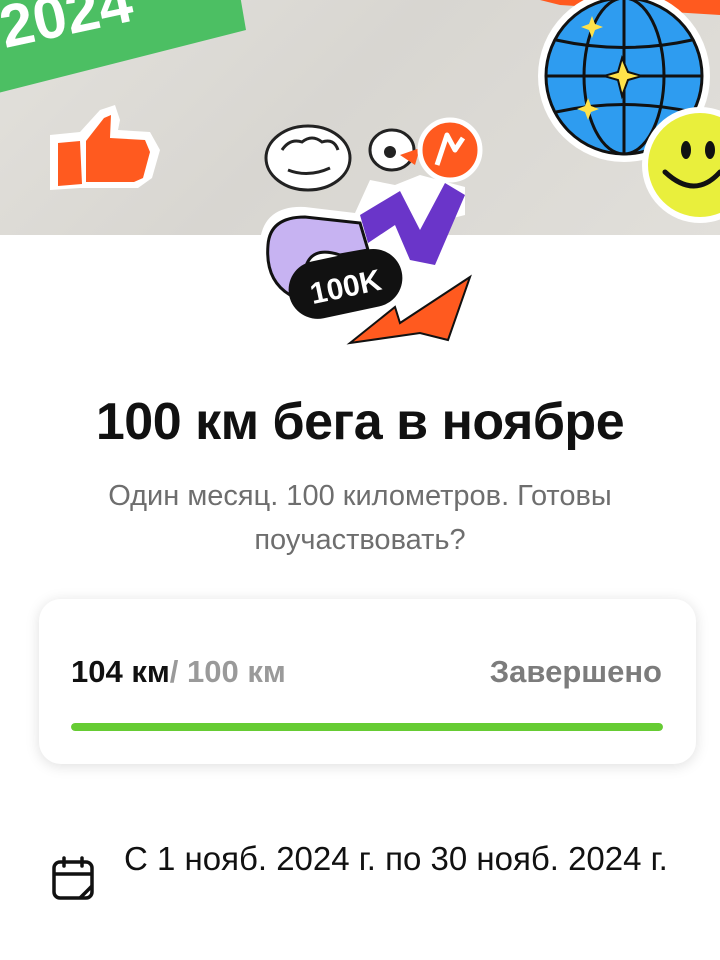 Image resolution: width=720 pixels, height=960 pixels. What do you see at coordinates (123, 46) in the screenshot?
I see `year-sticker: 2024` at bounding box center [123, 46].